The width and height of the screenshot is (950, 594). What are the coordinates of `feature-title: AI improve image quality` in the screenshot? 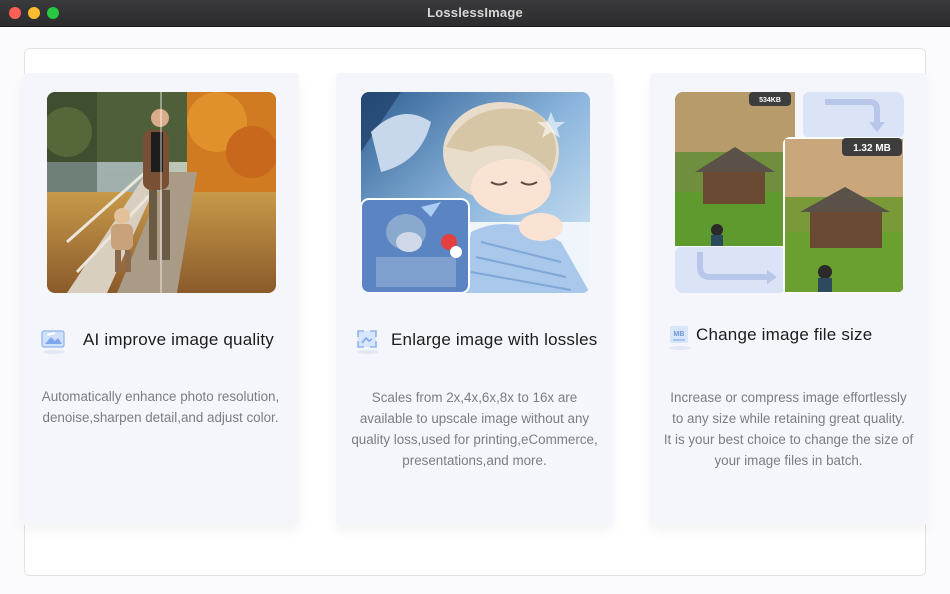 It's located at (178, 339).